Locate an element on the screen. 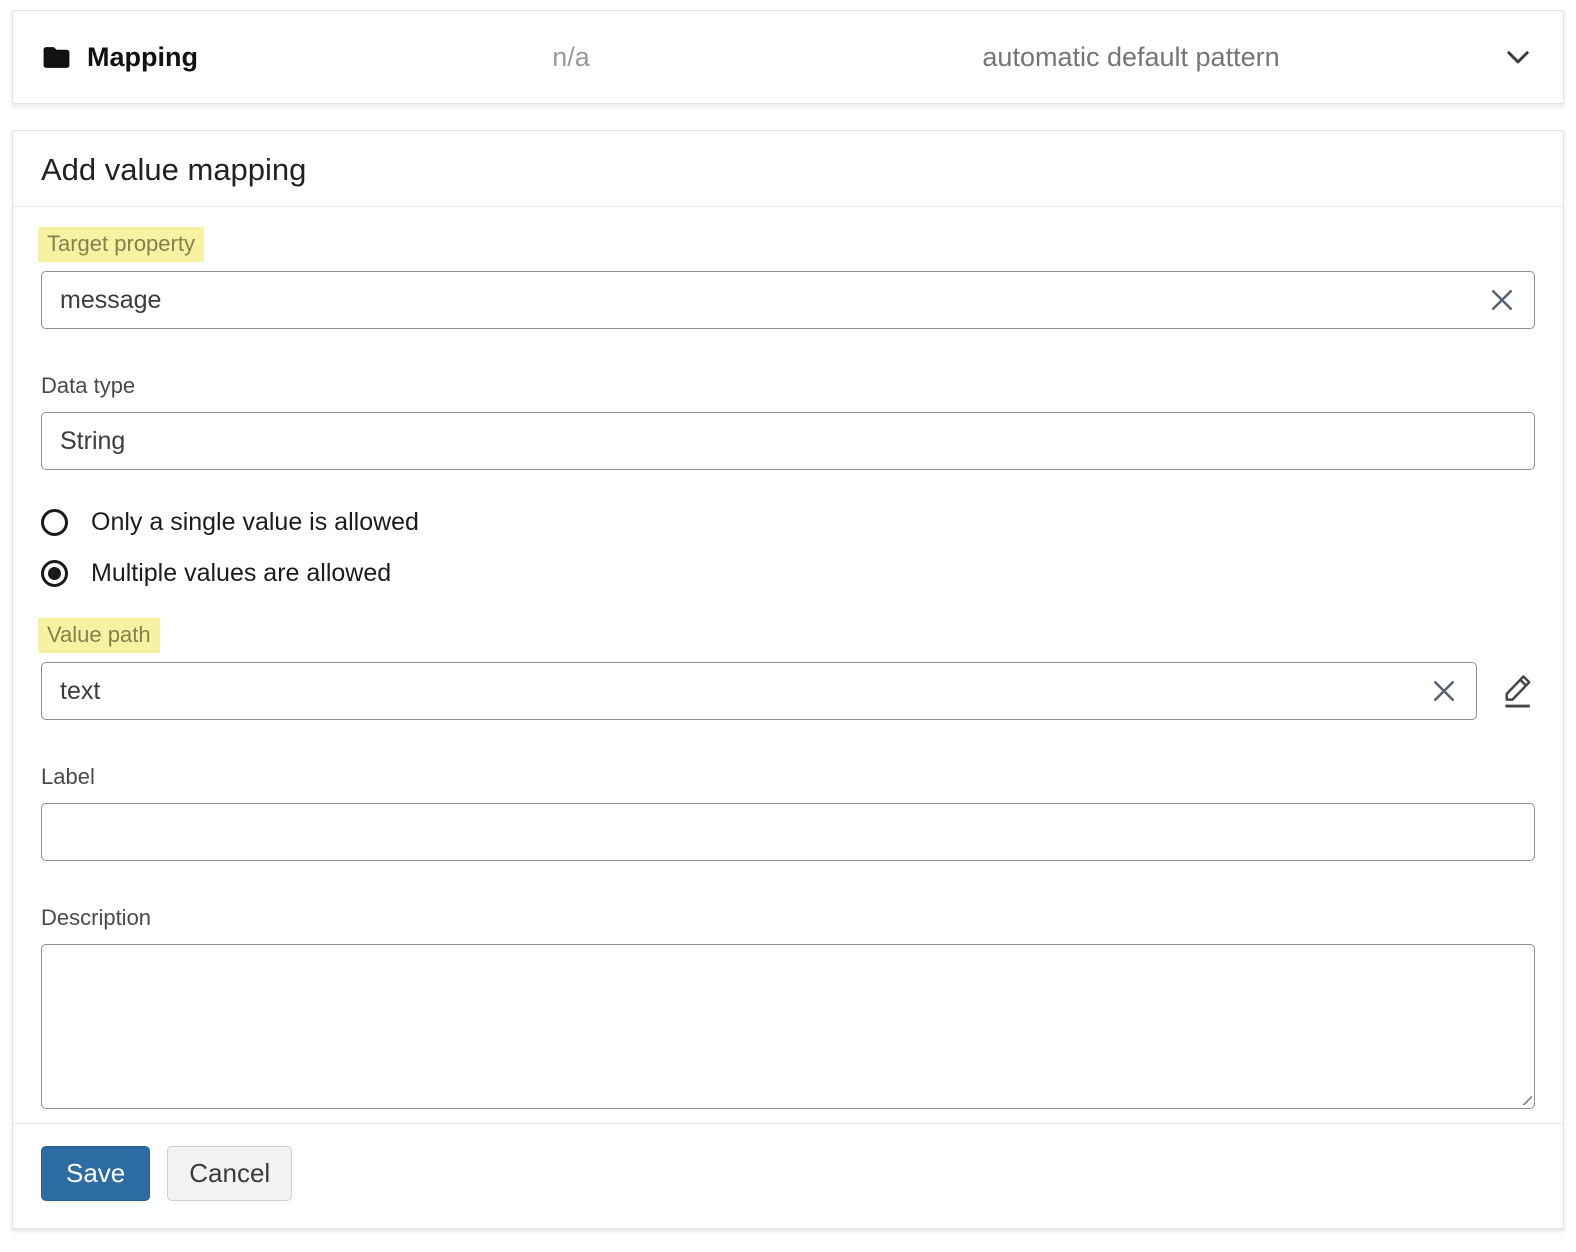 The width and height of the screenshot is (1576, 1252). cancel-button: Cancel is located at coordinates (230, 1173).